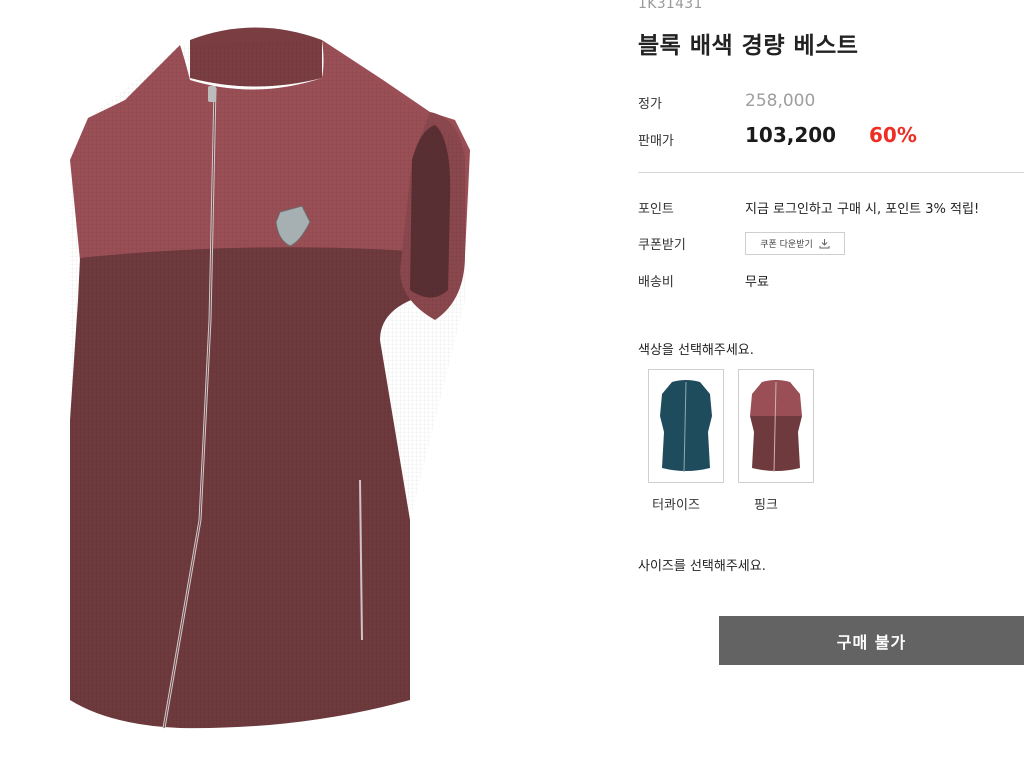 Image resolution: width=1024 pixels, height=764 pixels. I want to click on color-option-turquoise, so click(686, 426).